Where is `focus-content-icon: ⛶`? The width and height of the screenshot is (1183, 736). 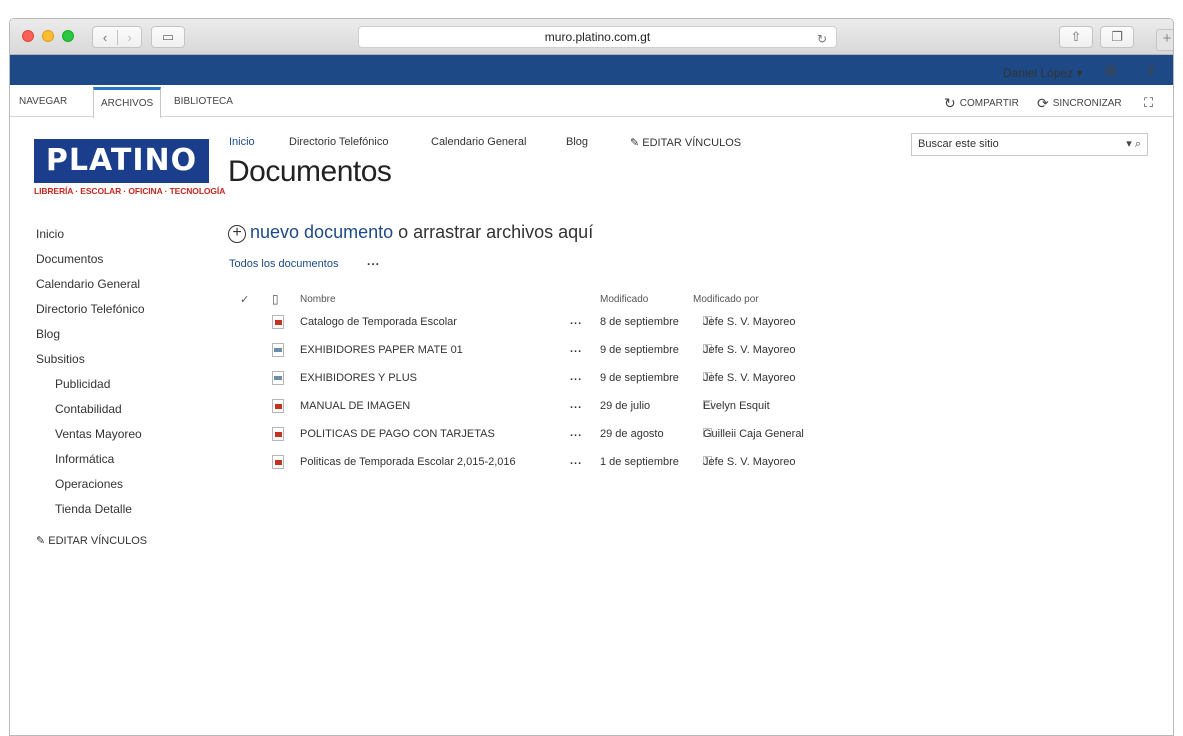 focus-content-icon: ⛶ is located at coordinates (1148, 103).